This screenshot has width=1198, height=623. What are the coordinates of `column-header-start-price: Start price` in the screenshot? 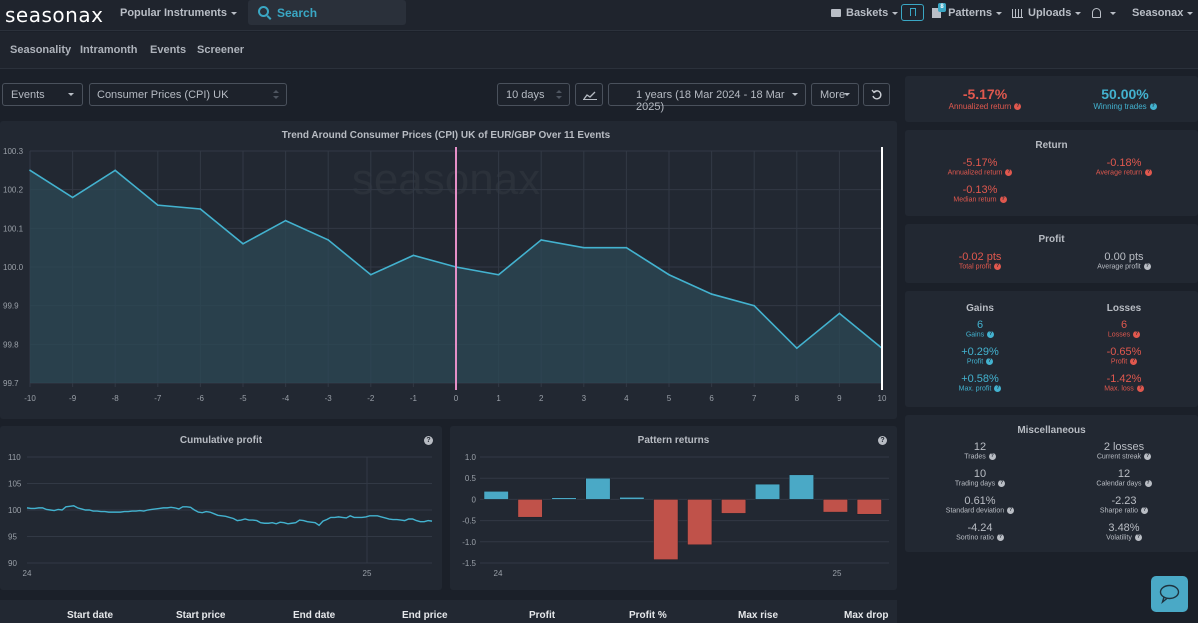 It's located at (200, 615).